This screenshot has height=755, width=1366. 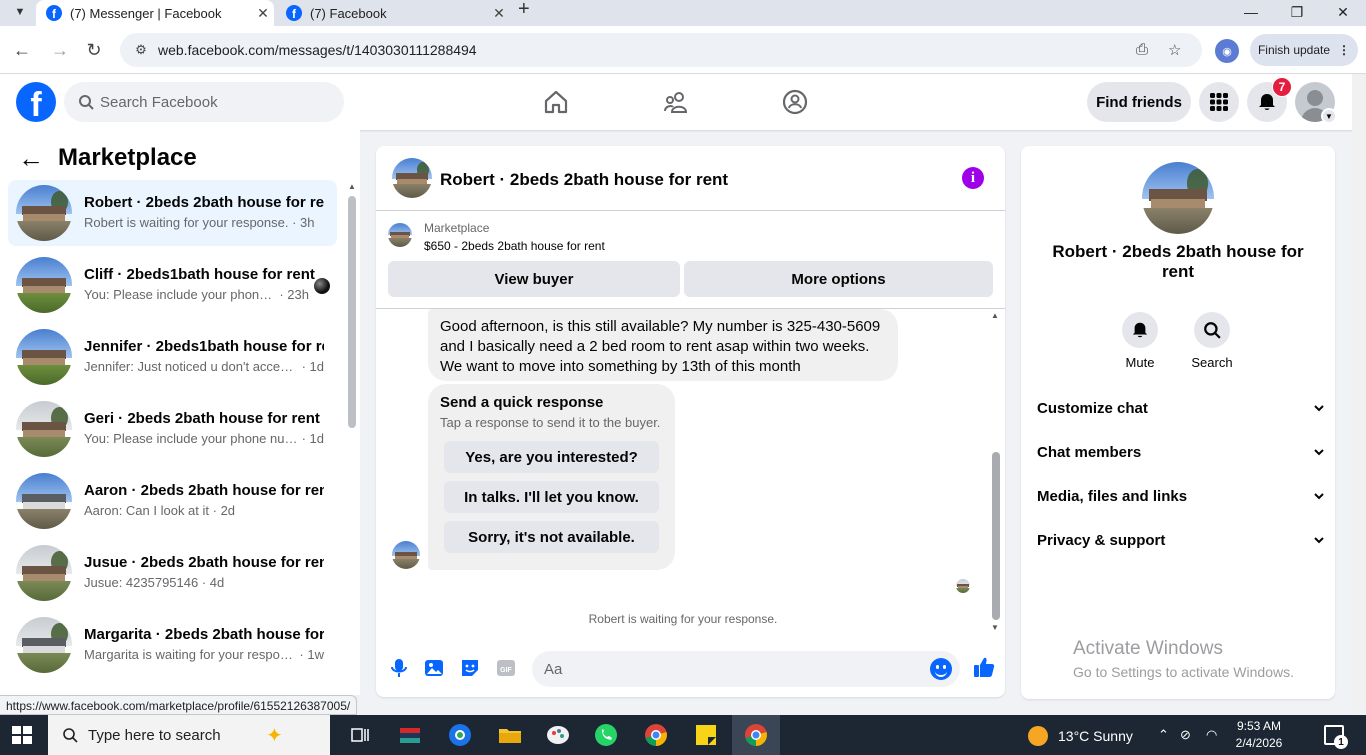 I want to click on tab-facebook: f (7) Facebook ✕, so click(x=393, y=13).